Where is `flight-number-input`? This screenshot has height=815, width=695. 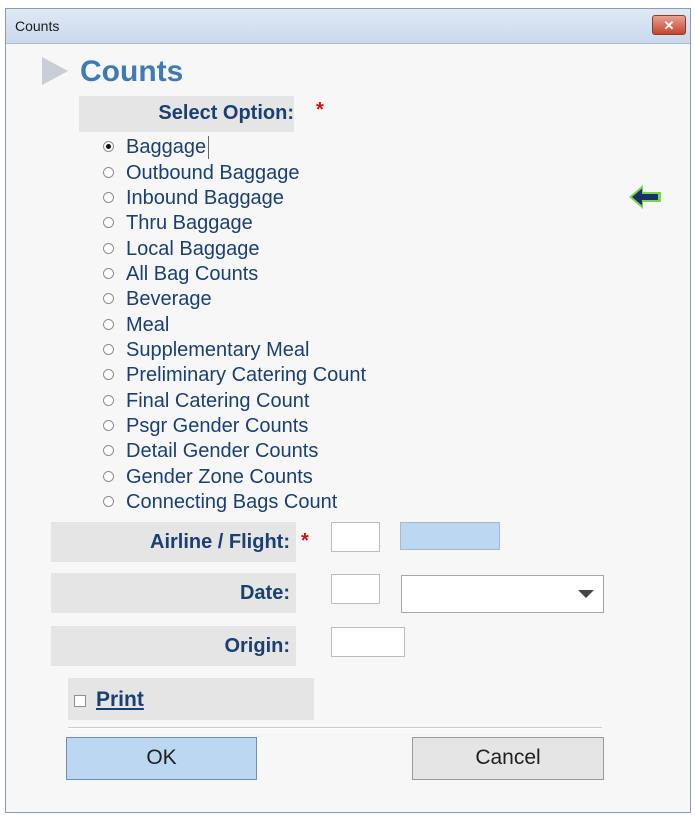 flight-number-input is located at coordinates (450, 536).